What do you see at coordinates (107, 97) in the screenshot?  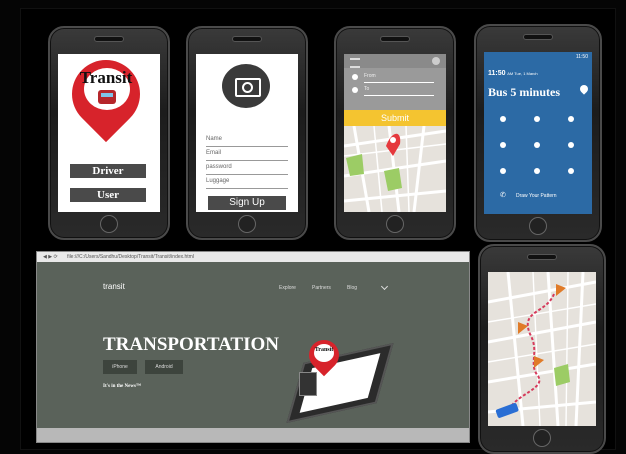 I see `bus-icon` at bounding box center [107, 97].